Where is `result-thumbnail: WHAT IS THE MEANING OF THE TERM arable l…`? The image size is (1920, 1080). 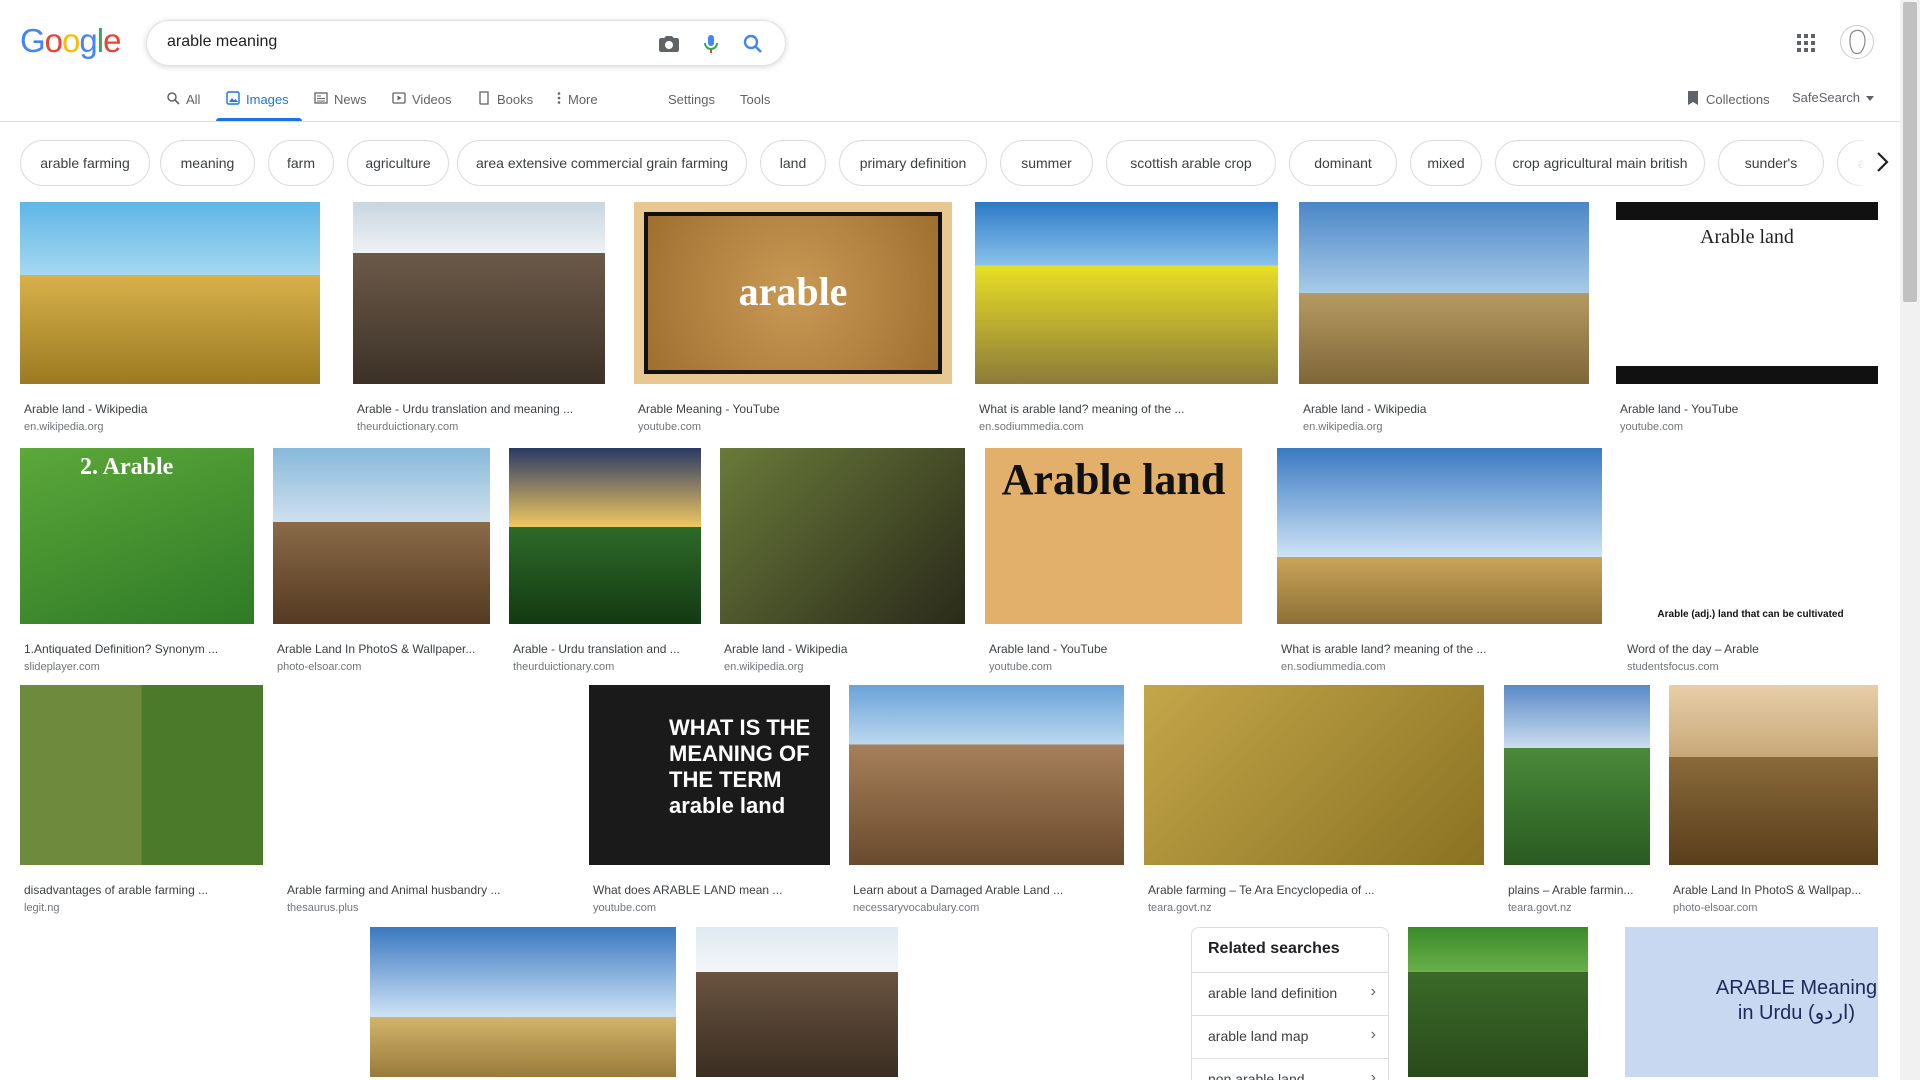 result-thumbnail: WHAT IS THE MEANING OF THE TERM arable l… is located at coordinates (709, 775).